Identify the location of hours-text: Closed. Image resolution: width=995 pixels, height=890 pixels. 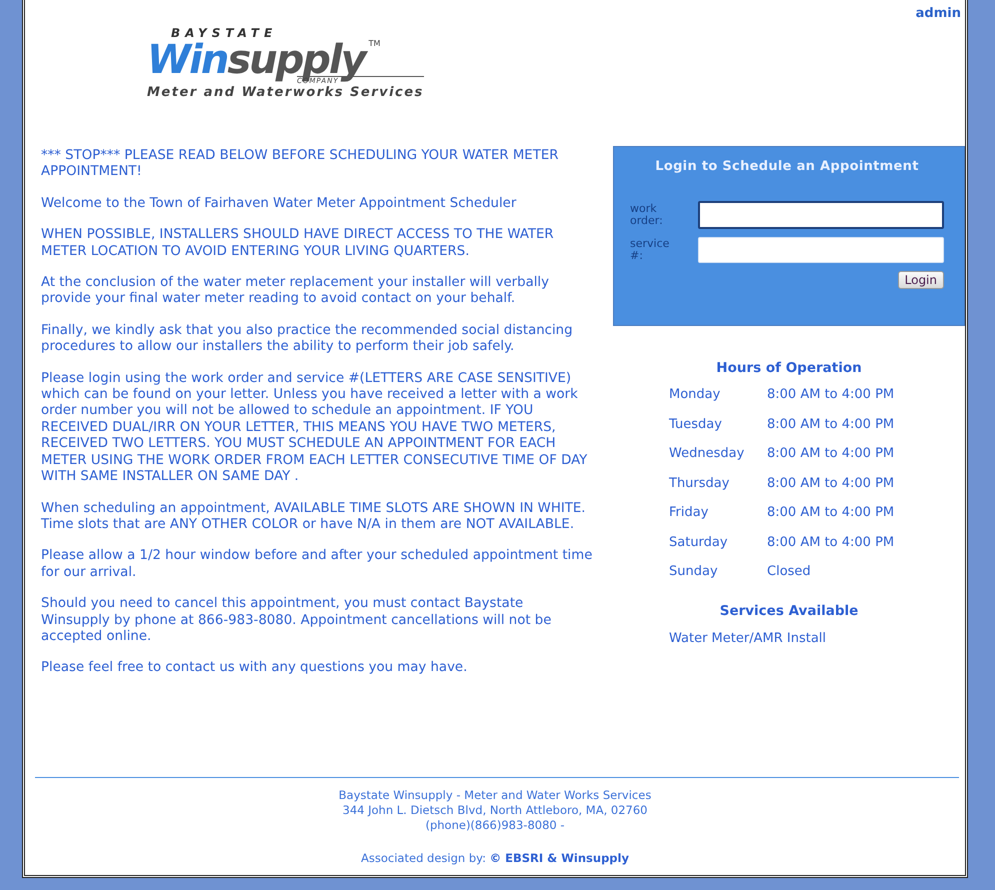
(789, 572).